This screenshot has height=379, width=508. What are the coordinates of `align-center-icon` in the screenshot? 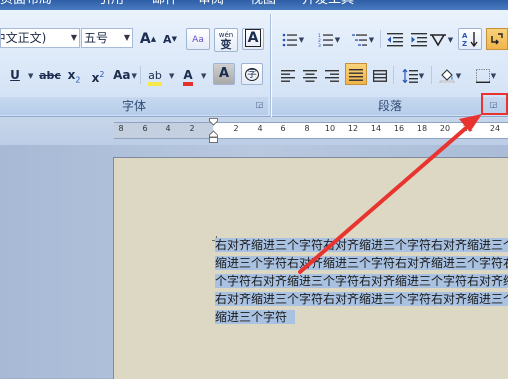 It's located at (310, 75).